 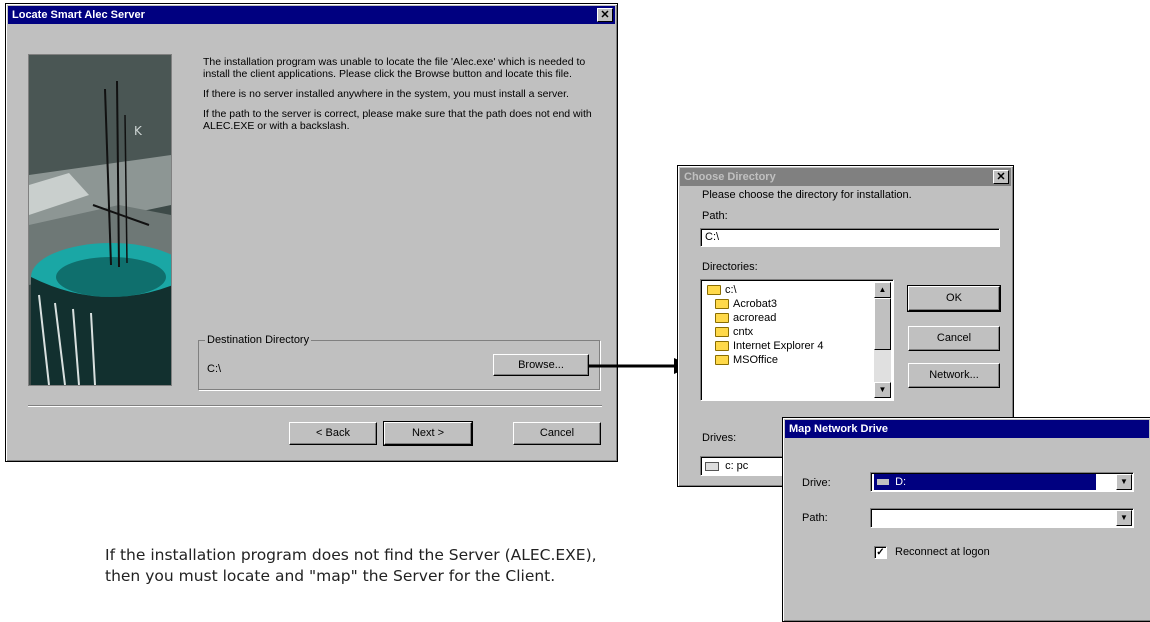 What do you see at coordinates (311, 15) in the screenshot?
I see `locate-dialog-titlebar: Locate Smart Alec Server ✕` at bounding box center [311, 15].